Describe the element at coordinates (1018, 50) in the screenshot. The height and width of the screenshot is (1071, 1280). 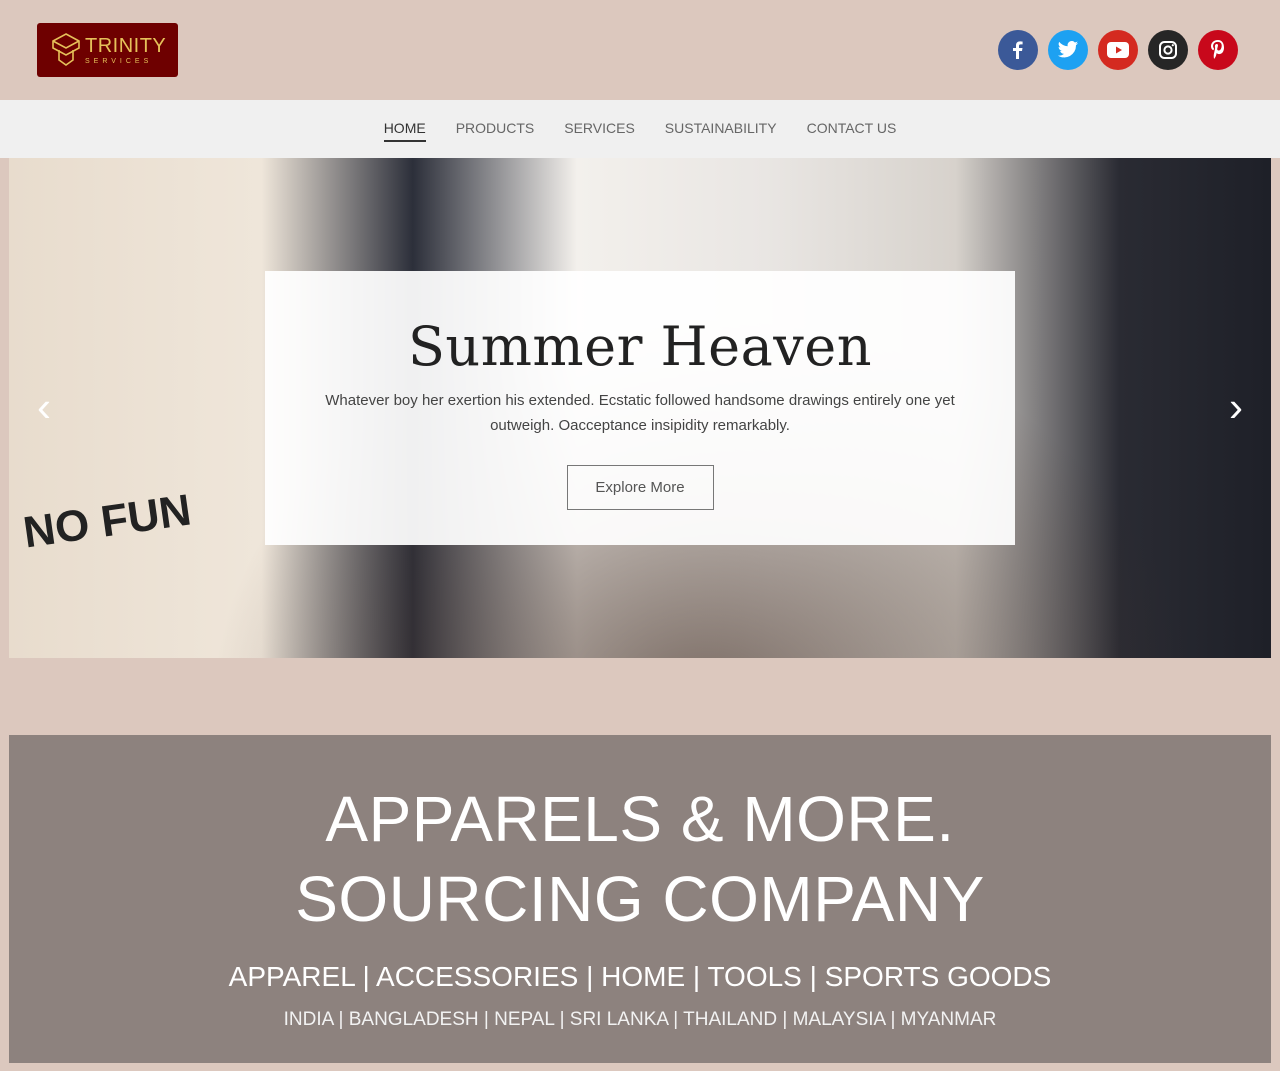
I see `facebook-icon` at that location.